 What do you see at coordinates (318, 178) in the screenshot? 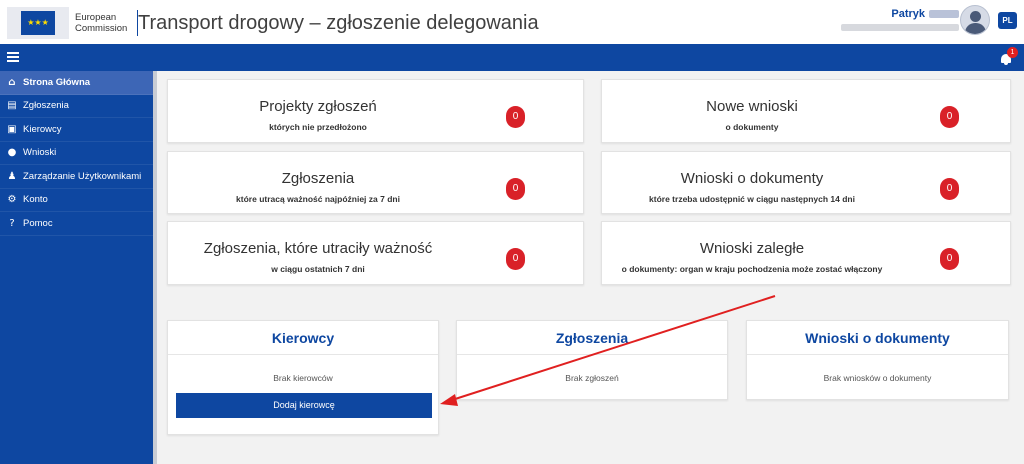
I see `stat-title: Zgłoszenia` at bounding box center [318, 178].